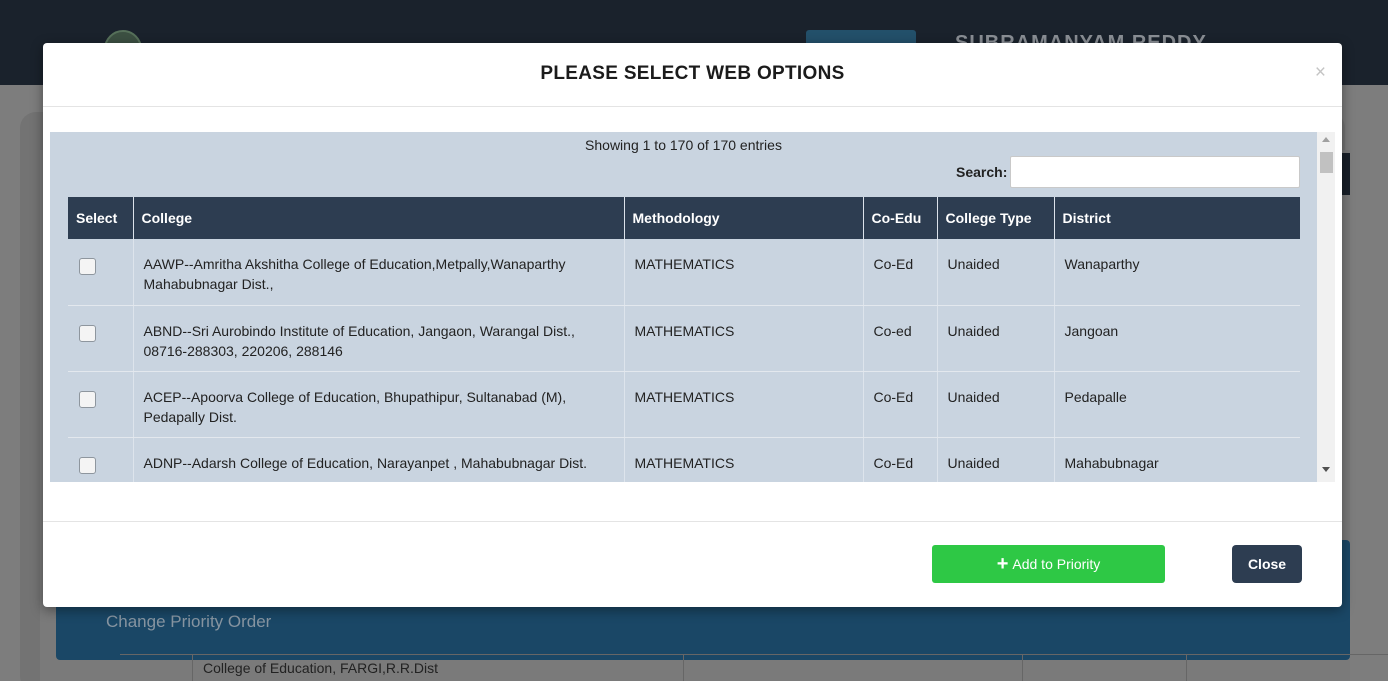  I want to click on plus-icon: +, so click(1002, 564).